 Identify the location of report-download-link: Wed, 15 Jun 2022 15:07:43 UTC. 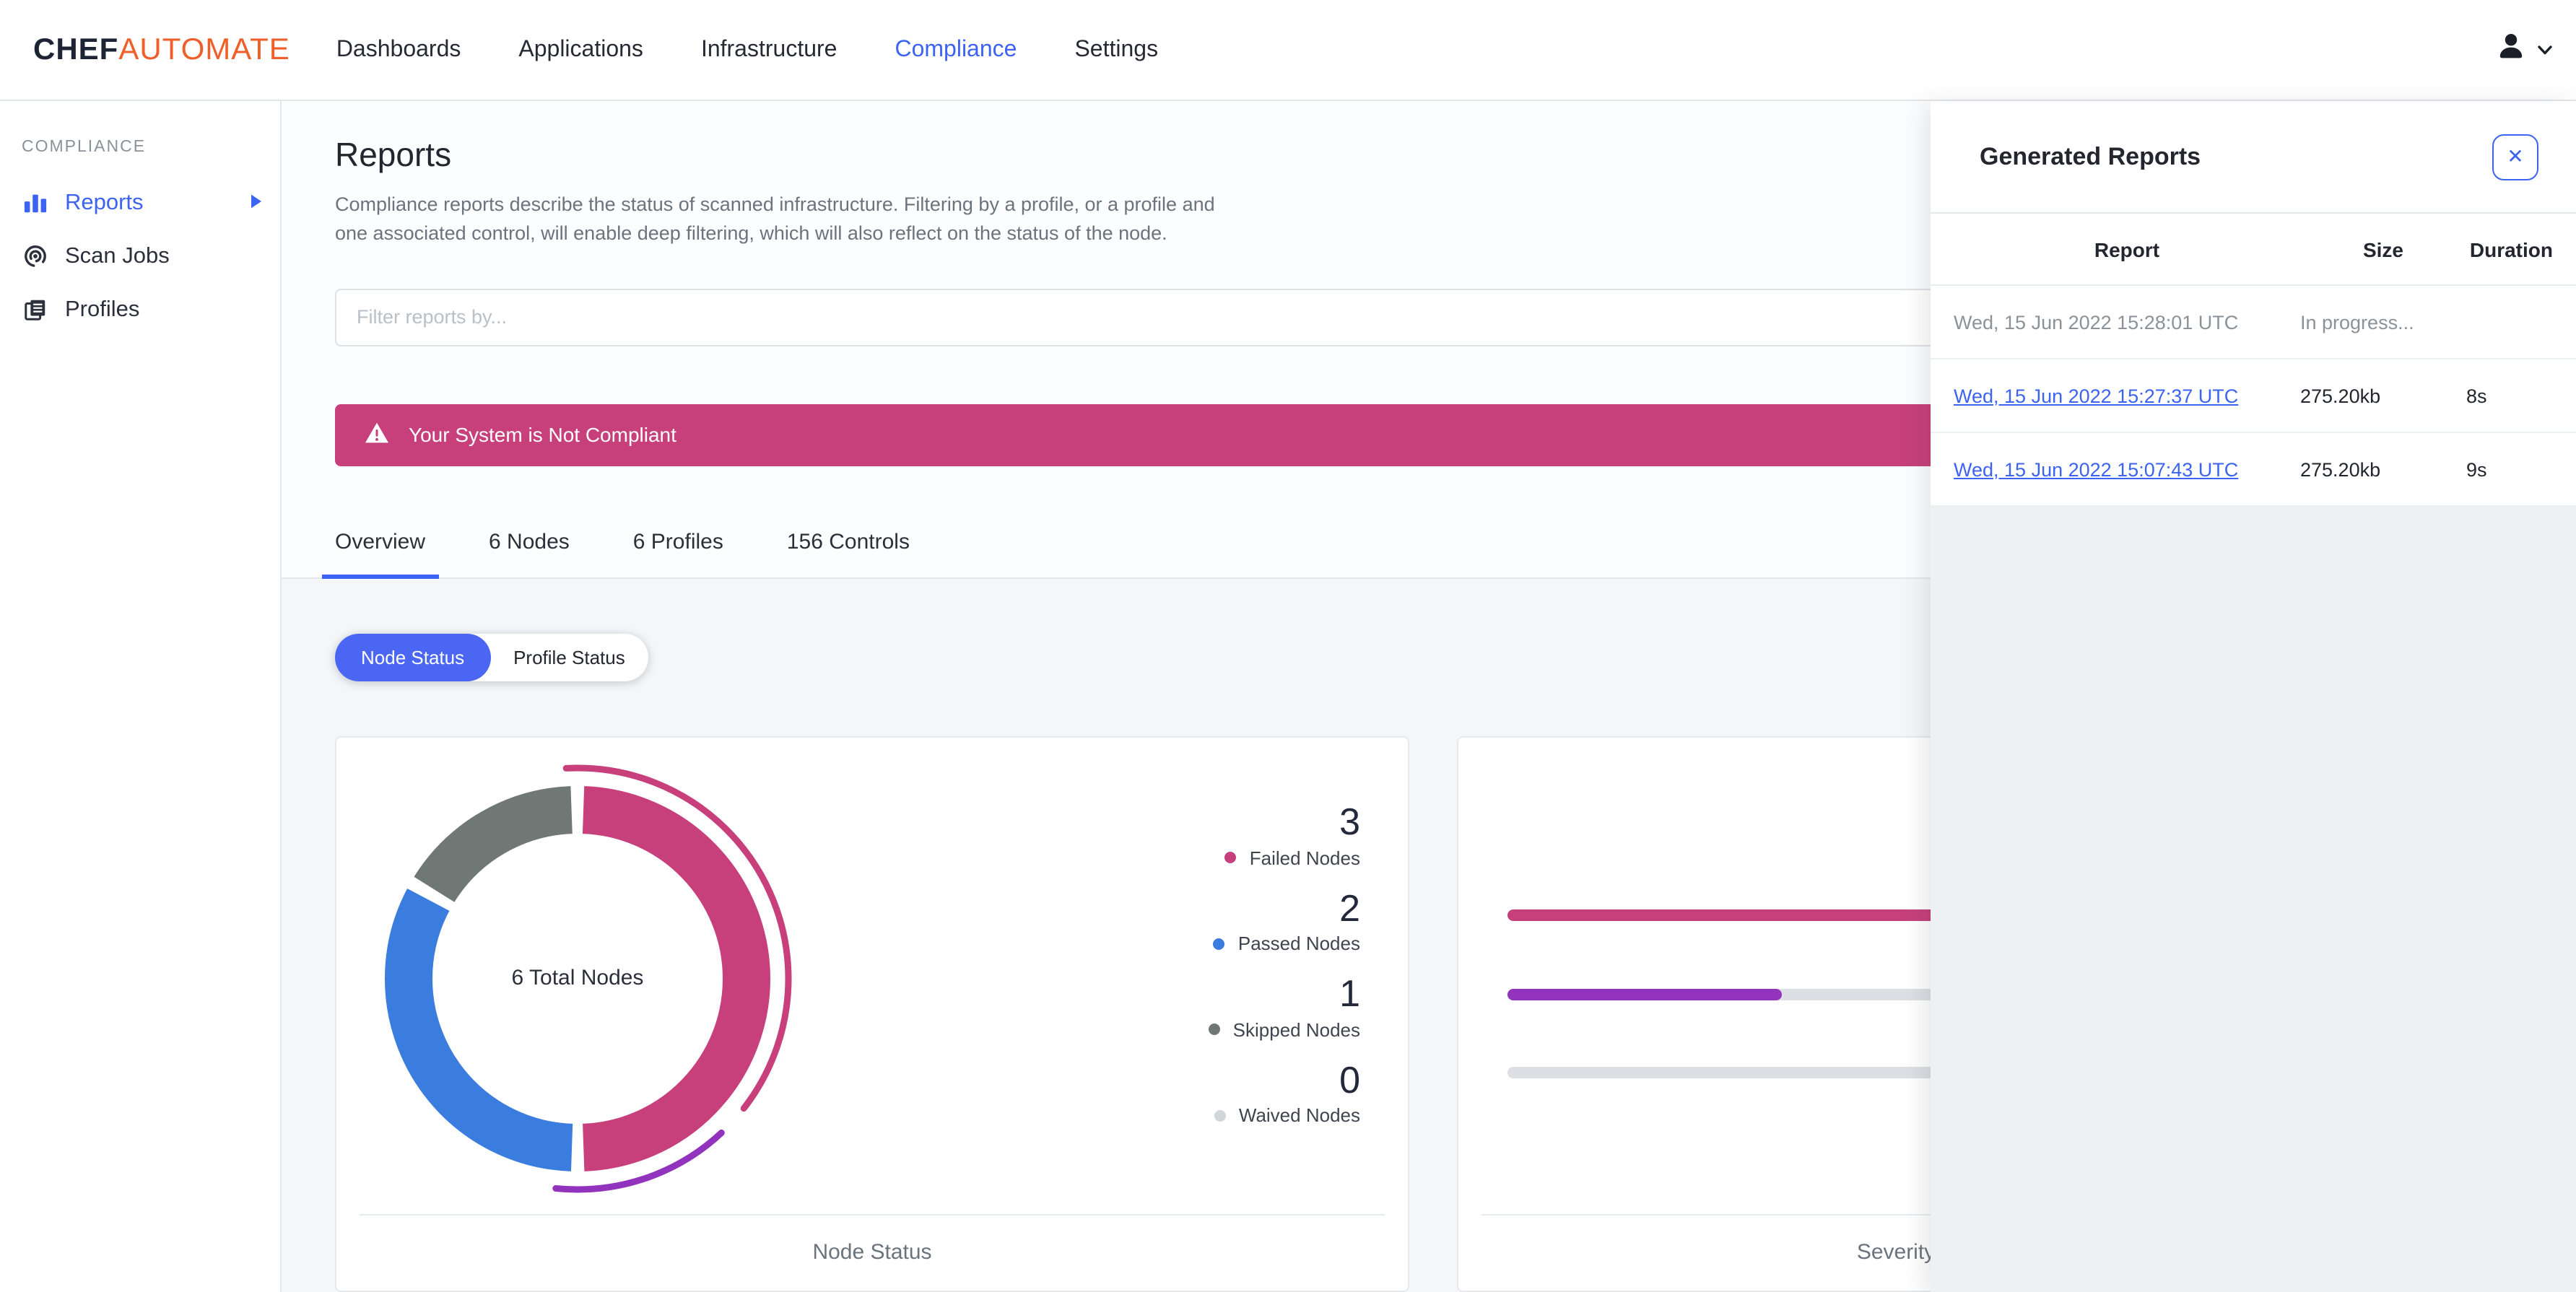
(2096, 469).